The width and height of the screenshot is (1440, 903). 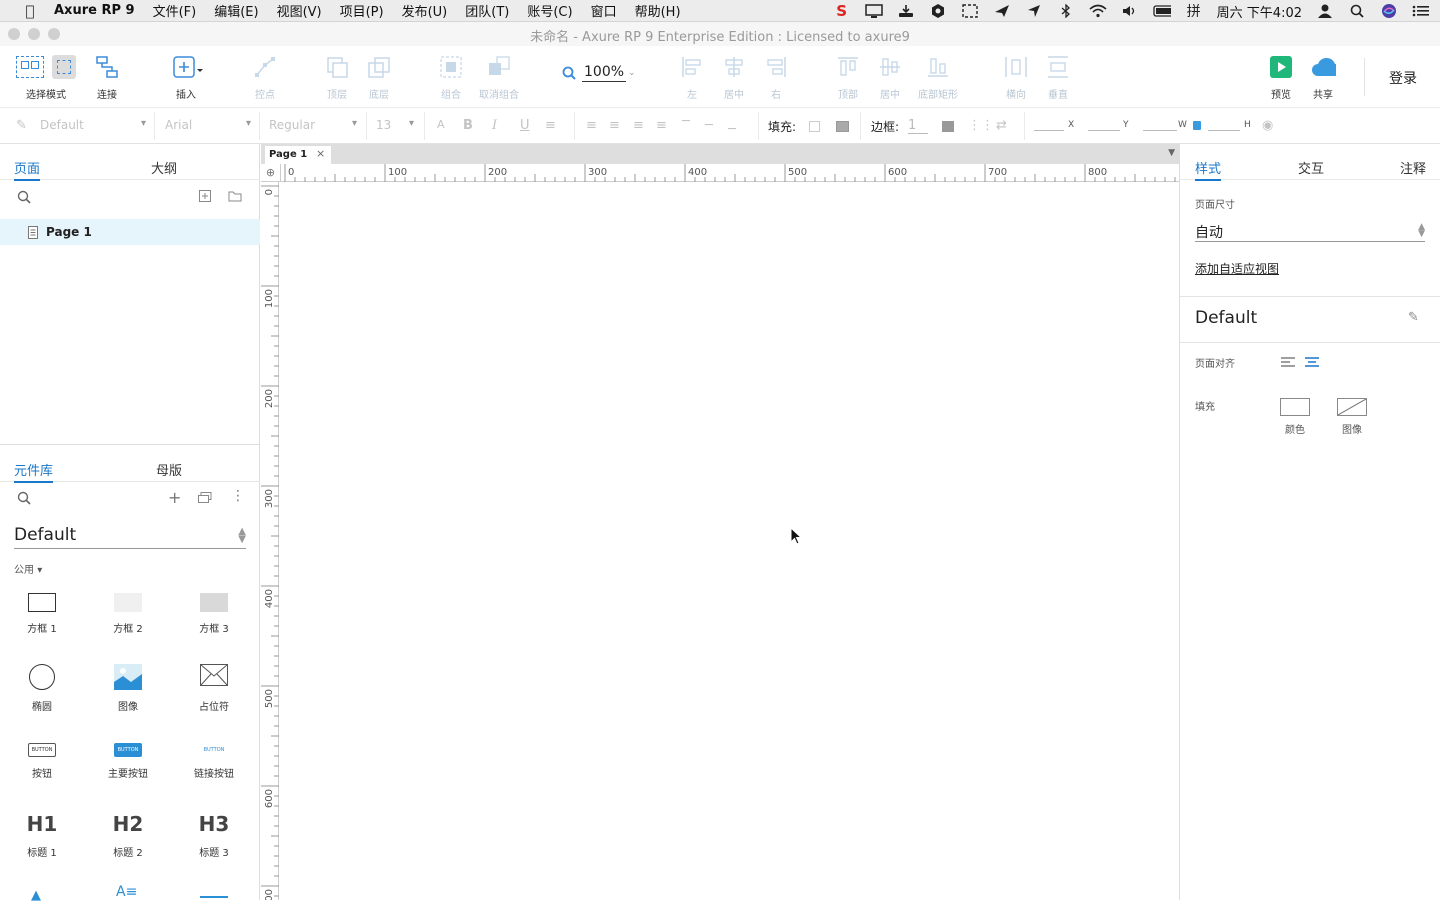 I want to click on text-color-icon: A, so click(x=441, y=124).